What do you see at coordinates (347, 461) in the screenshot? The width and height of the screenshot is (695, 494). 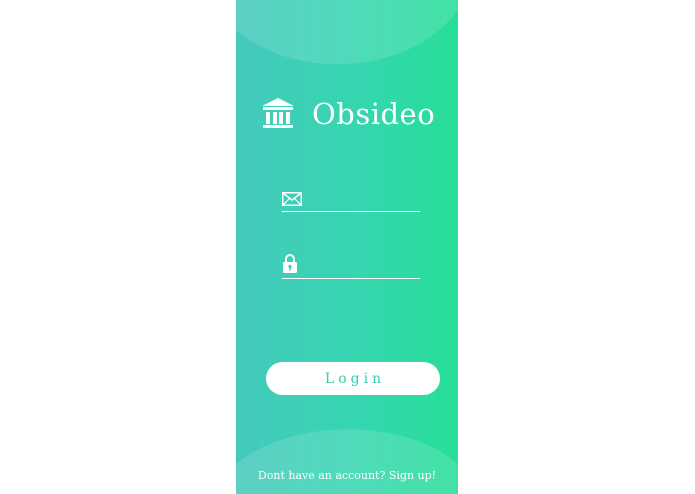 I see `bottom-wave-decoration` at bounding box center [347, 461].